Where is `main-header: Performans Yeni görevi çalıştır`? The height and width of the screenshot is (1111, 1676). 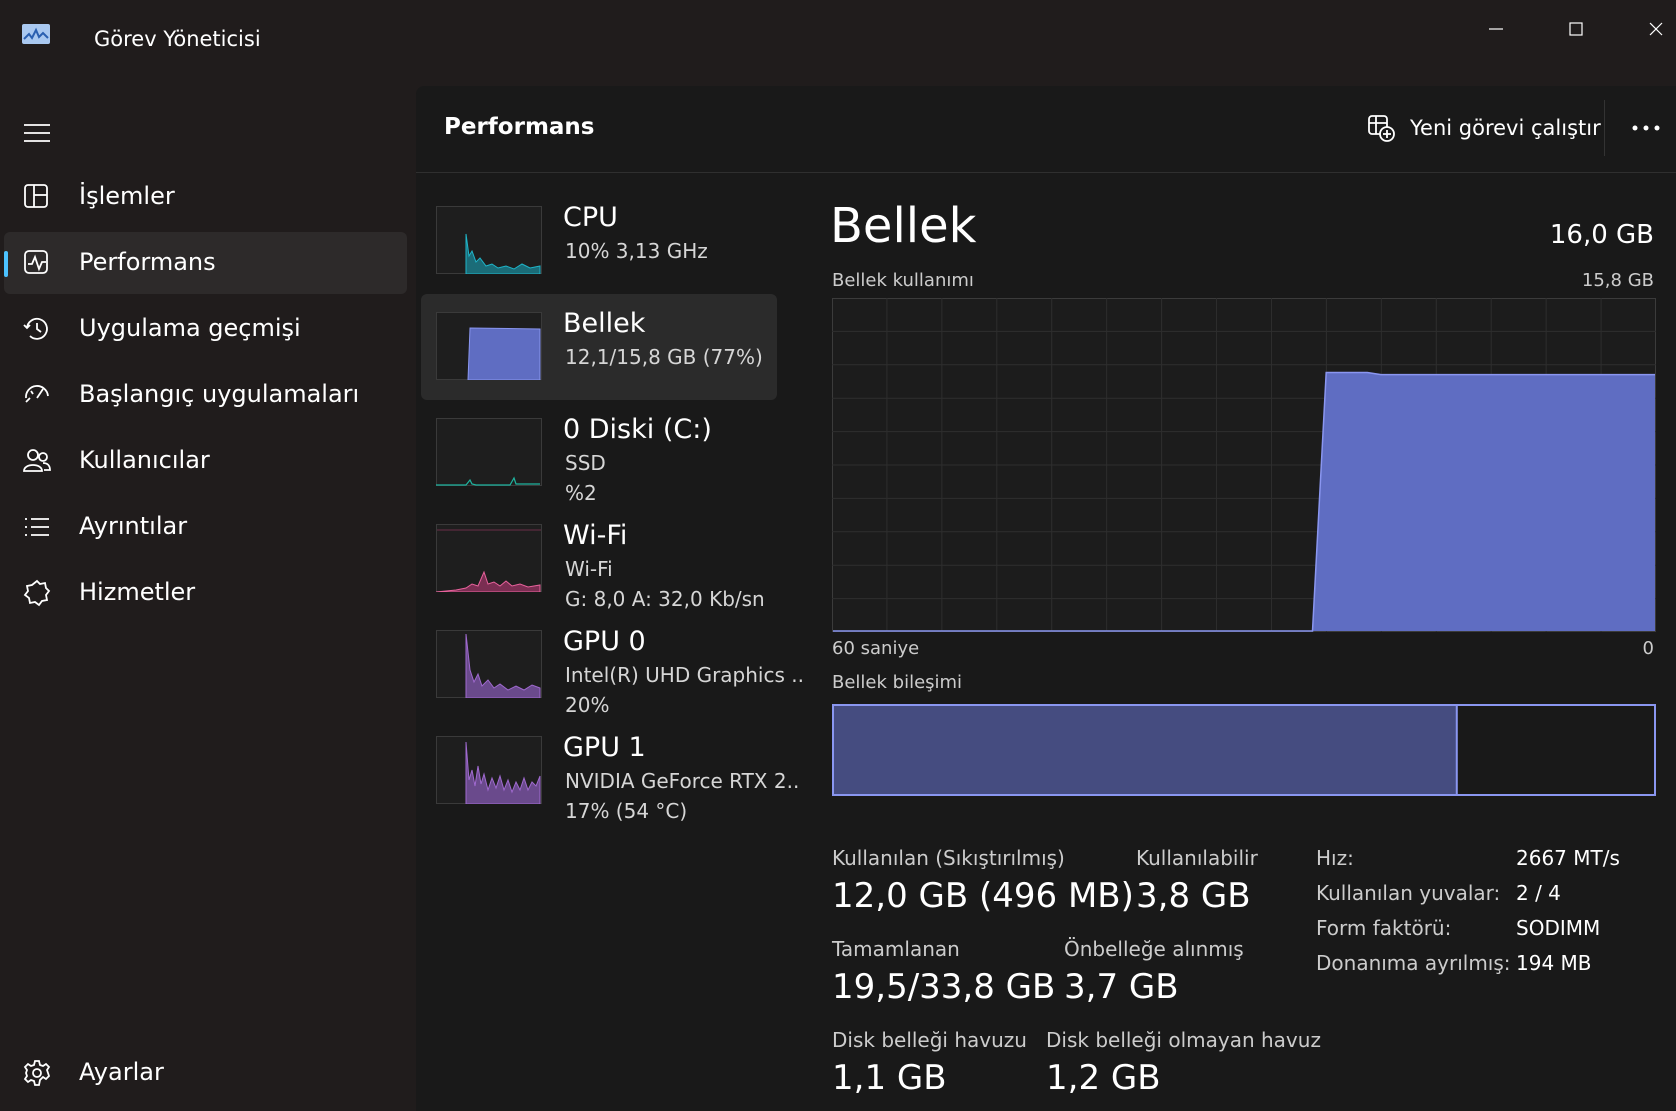
main-header: Performans Yeni görevi çalıştır is located at coordinates (1046, 129).